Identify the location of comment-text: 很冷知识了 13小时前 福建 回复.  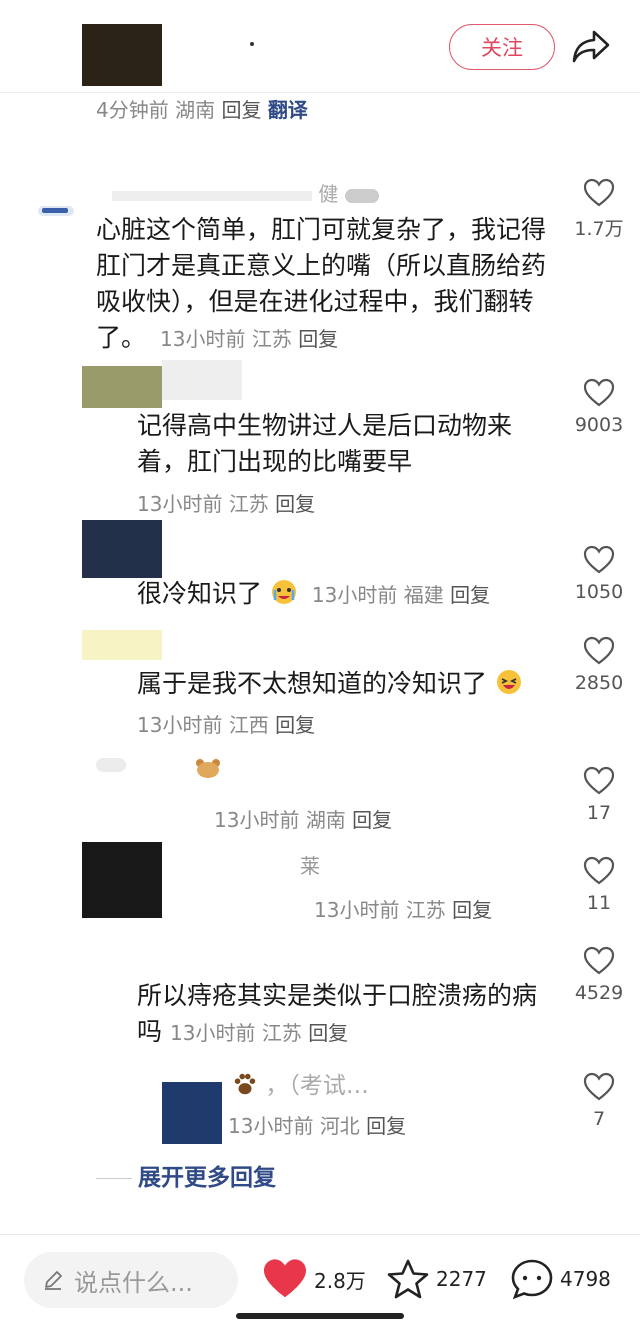
(347, 594).